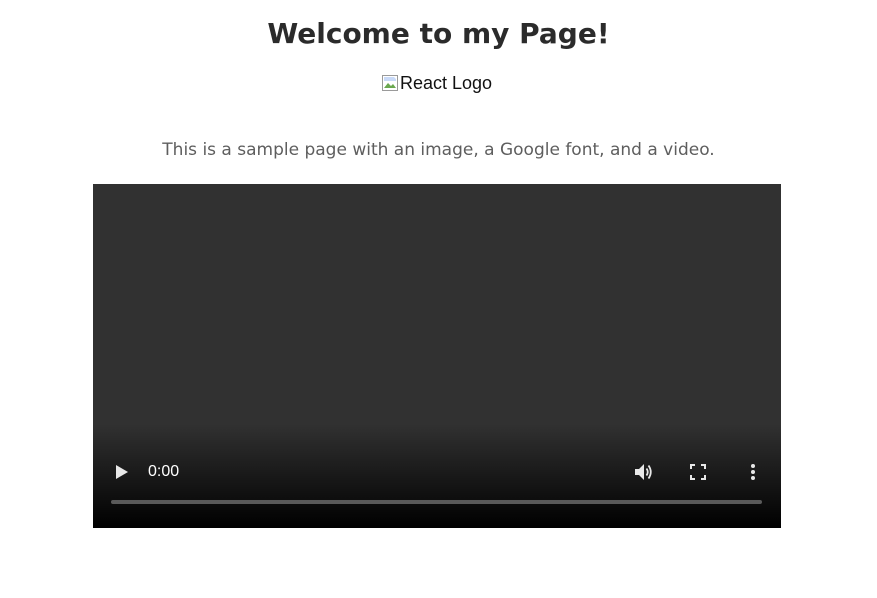  I want to click on broken-image-icon, so click(390, 81).